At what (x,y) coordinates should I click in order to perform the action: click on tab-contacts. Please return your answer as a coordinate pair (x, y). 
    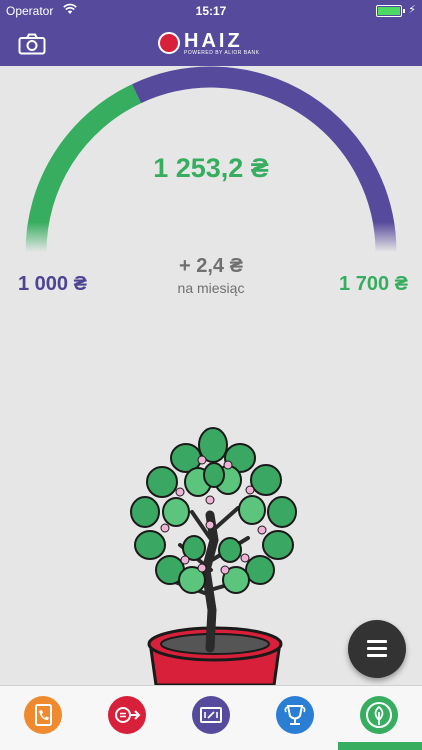
    Looking at the image, I should click on (43, 715).